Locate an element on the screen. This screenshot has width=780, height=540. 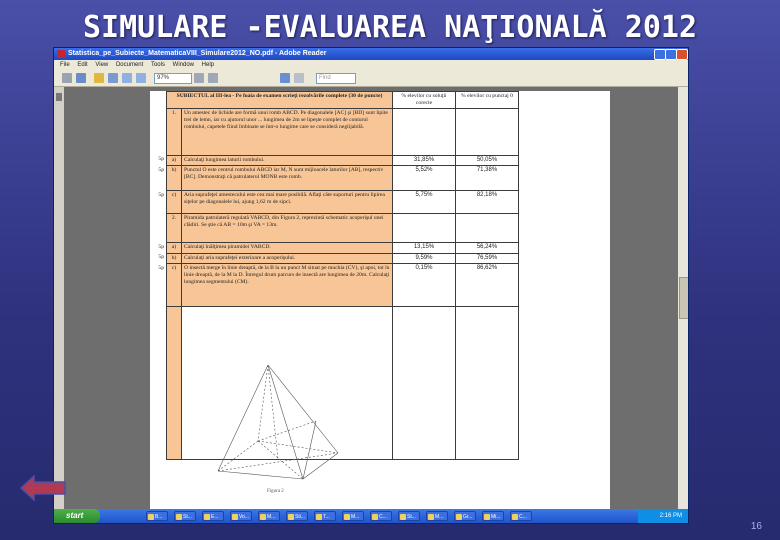
row-text: Calculaţi înălţimea piramidei VABCD. is located at coordinates (287, 248).